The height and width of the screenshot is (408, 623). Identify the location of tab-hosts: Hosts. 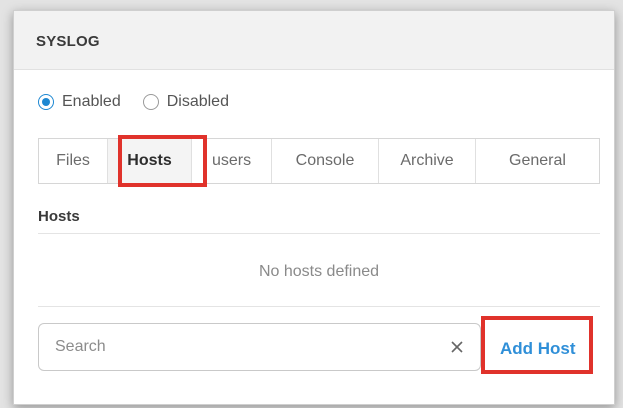
(150, 161).